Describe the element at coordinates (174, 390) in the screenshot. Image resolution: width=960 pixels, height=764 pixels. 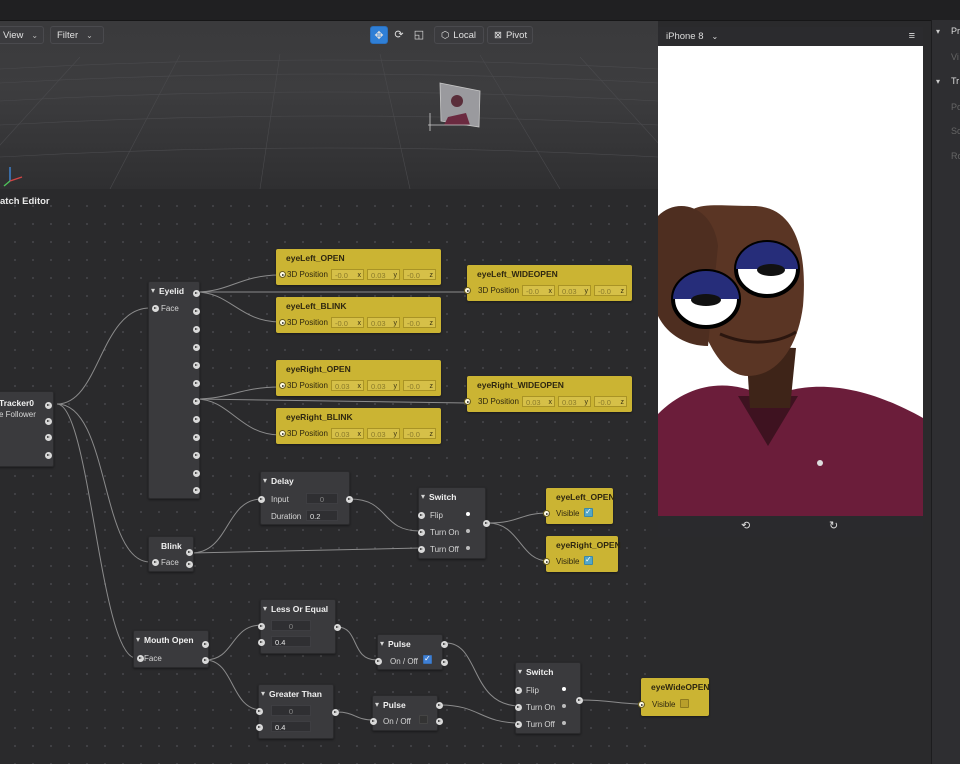
I see `eyelid-node: Eyelid ▾ Face` at that location.